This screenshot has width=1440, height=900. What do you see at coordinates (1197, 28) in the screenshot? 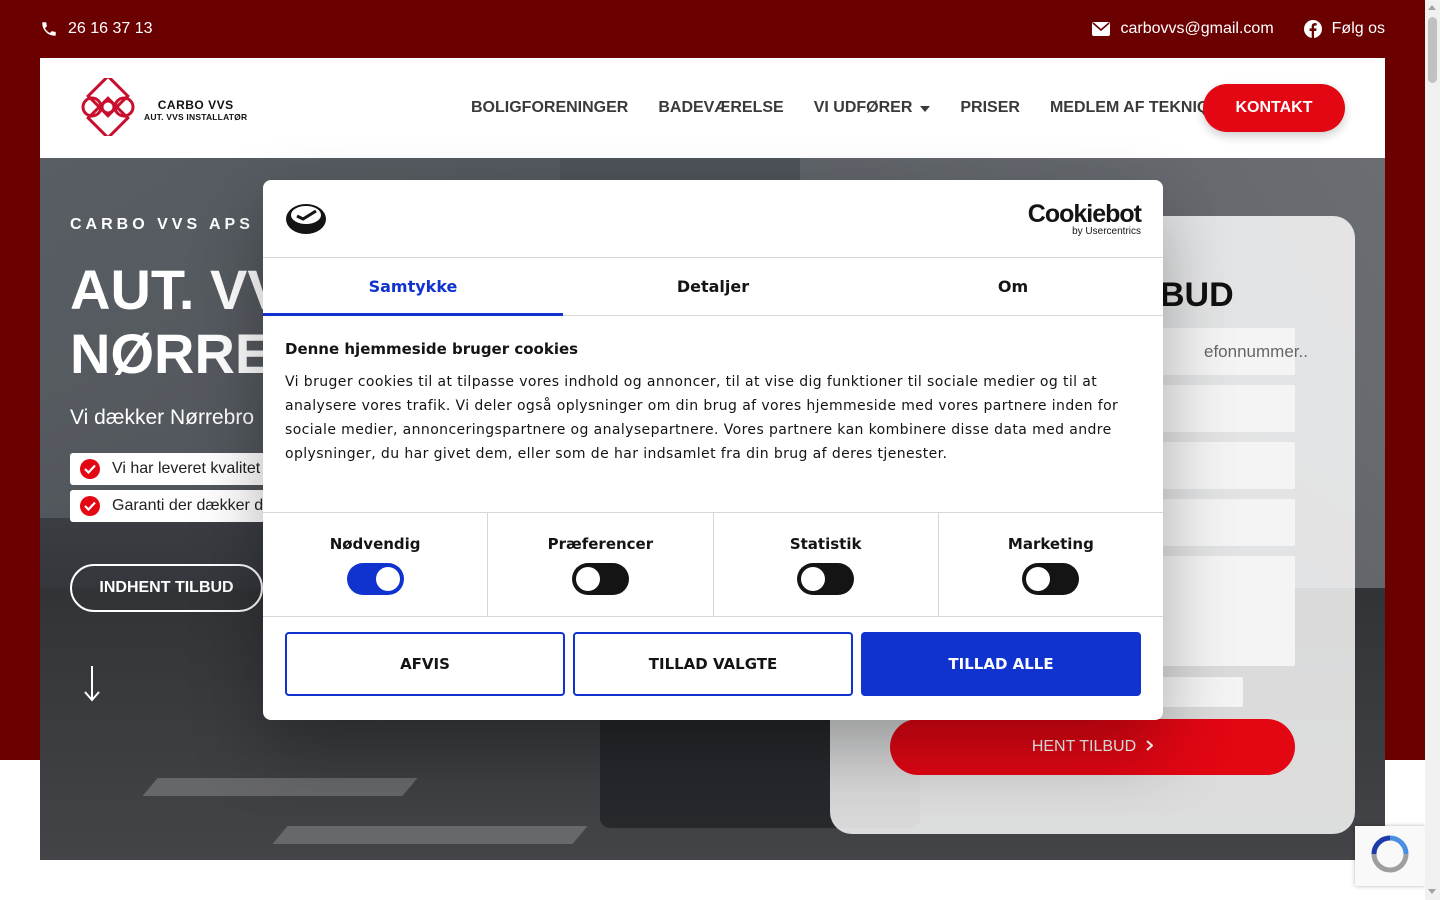
I see `email-address: carbovvs@gmail.com` at bounding box center [1197, 28].